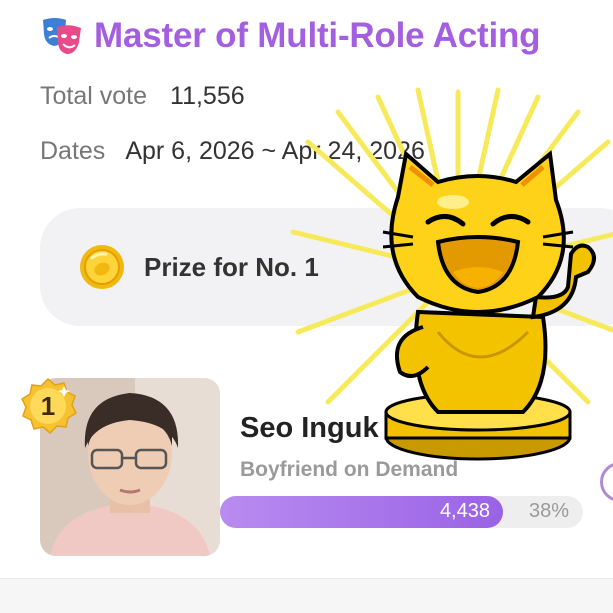  What do you see at coordinates (62, 36) in the screenshot?
I see `theater-masks-icon` at bounding box center [62, 36].